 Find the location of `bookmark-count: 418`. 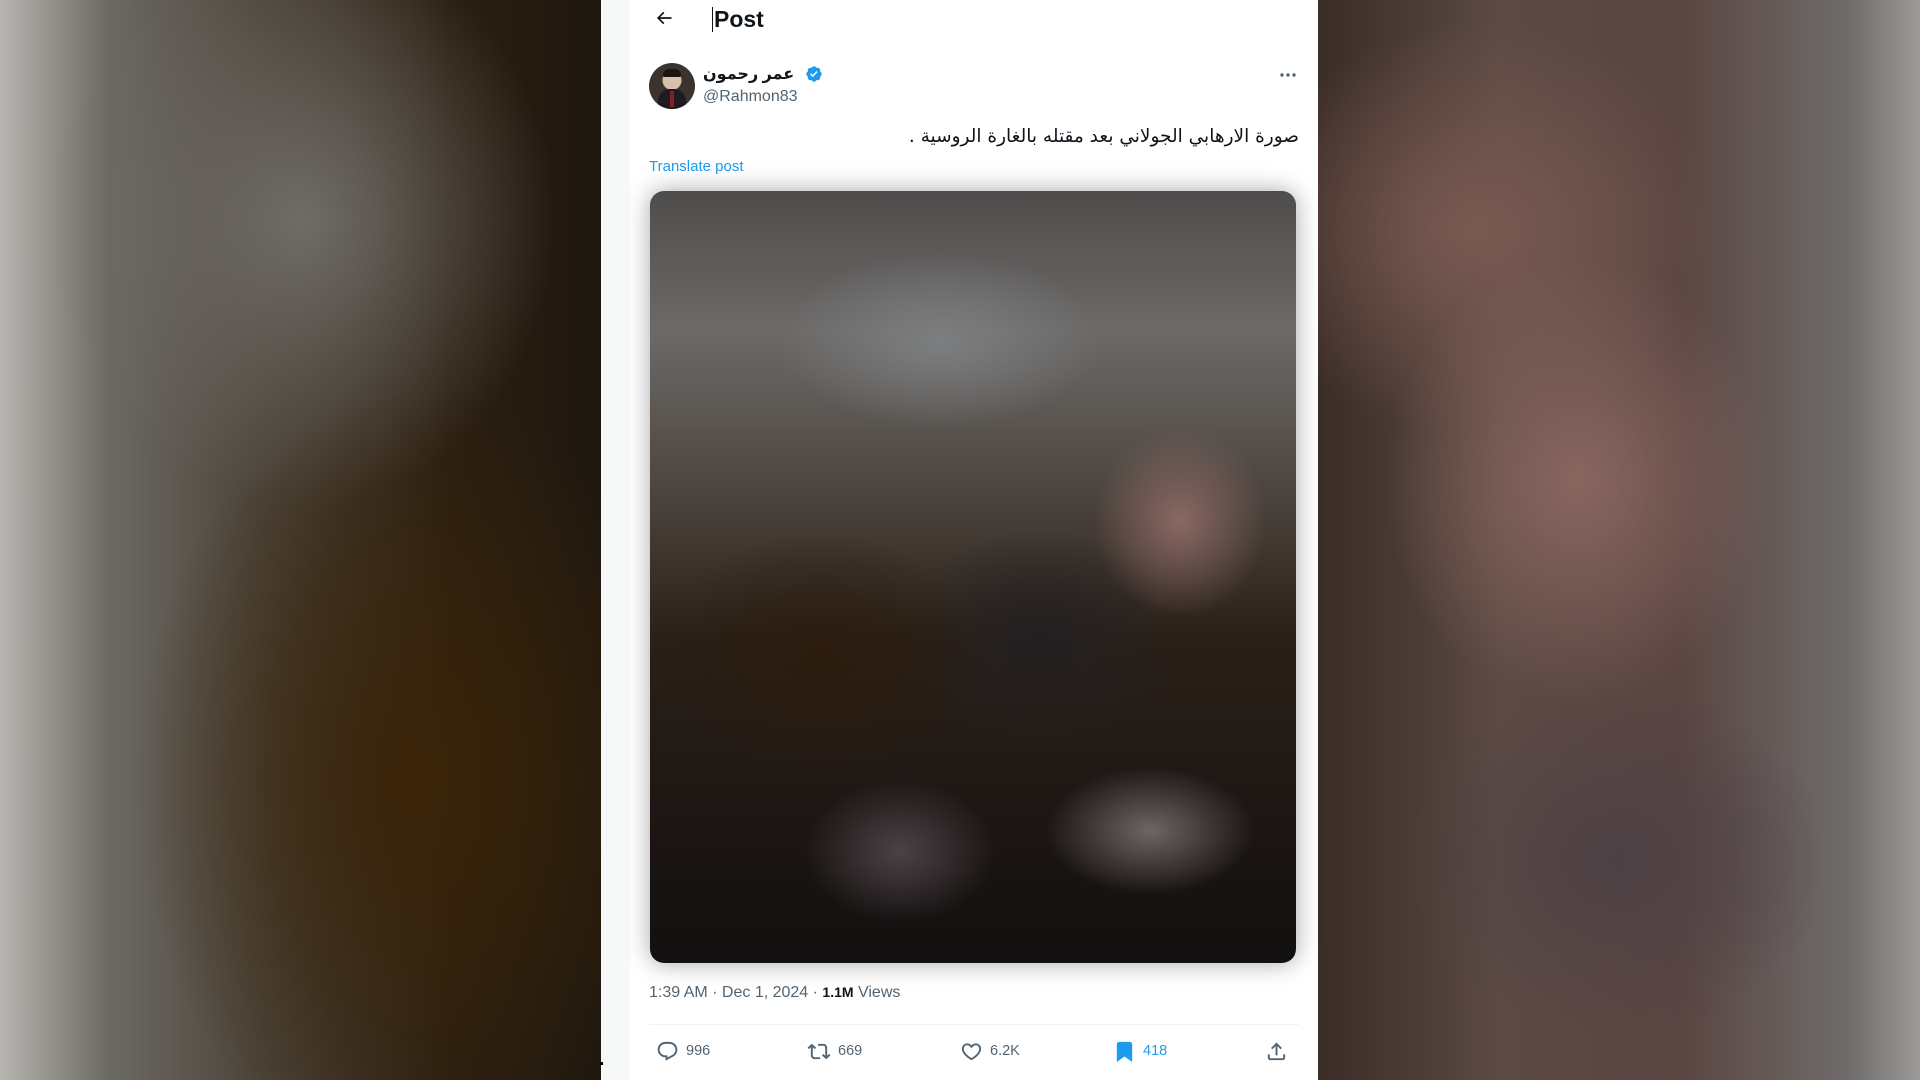

bookmark-count: 418 is located at coordinates (1155, 1051).